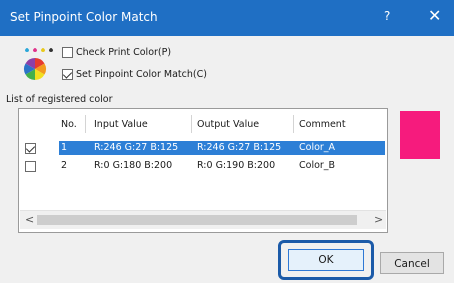 This screenshot has height=283, width=454. Describe the element at coordinates (67, 74) in the screenshot. I see `set-pinpoint-checkbox` at that location.